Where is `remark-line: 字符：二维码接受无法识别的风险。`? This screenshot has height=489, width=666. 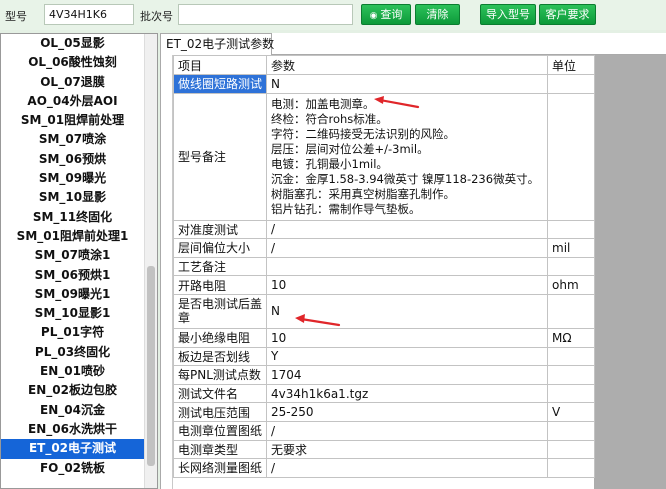
remark-line: 字符：二维码接受无法识别的风险。 is located at coordinates (363, 133).